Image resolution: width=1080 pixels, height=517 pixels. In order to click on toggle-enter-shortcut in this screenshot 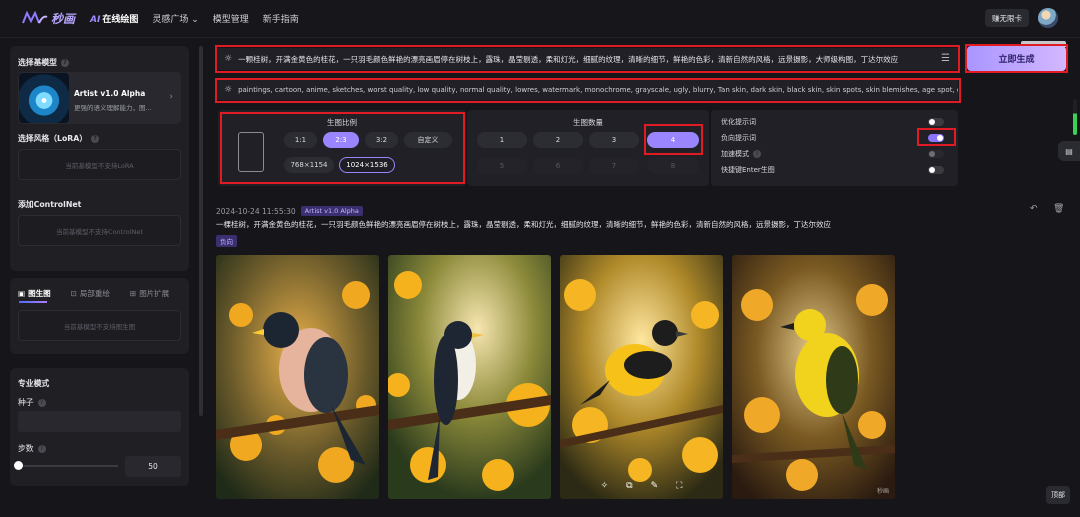, I will do `click(936, 170)`.